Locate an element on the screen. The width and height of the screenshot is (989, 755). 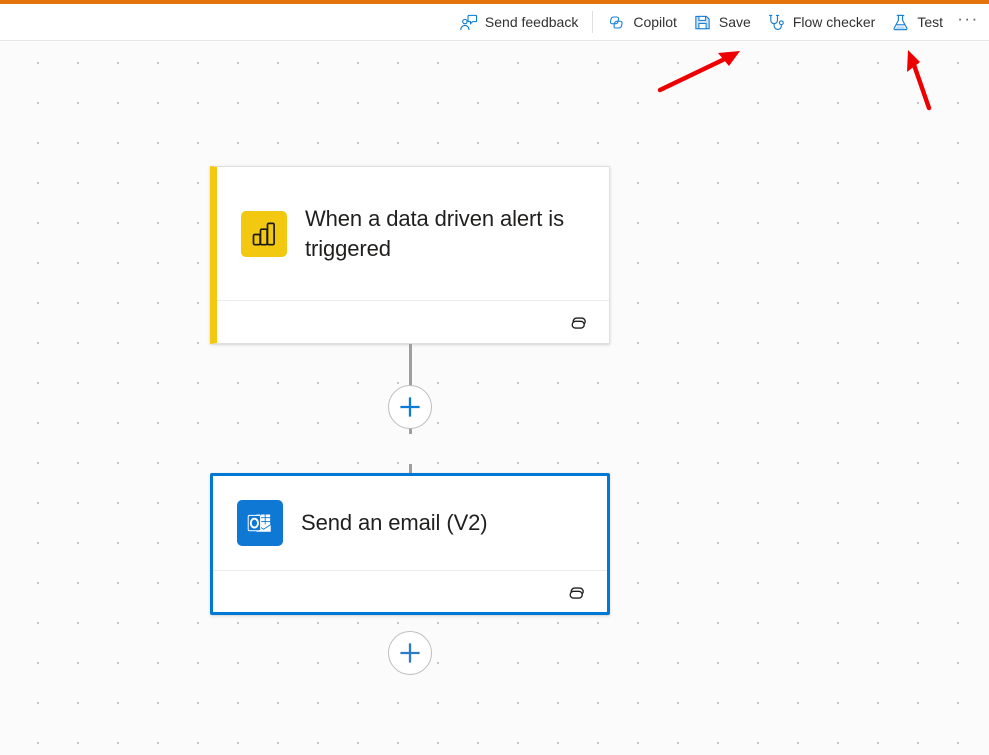
trigger-card-body: When a data driven alert is triggered is located at coordinates (413, 233).